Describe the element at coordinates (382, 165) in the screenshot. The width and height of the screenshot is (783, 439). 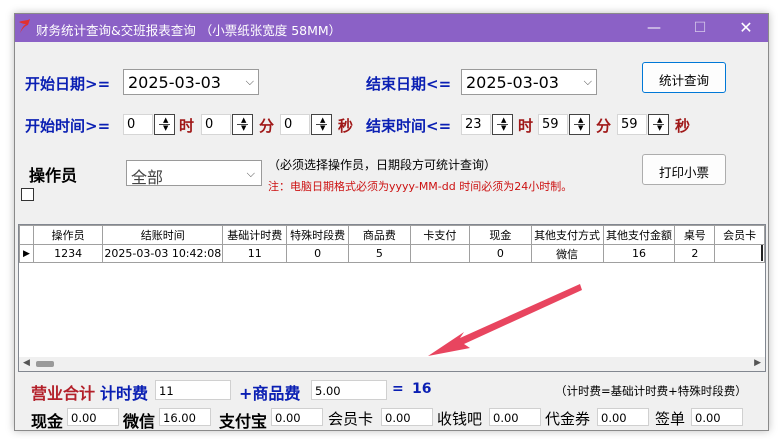
I see `operator-note: （必须选择操作员，日期段方可统计查询）` at that location.